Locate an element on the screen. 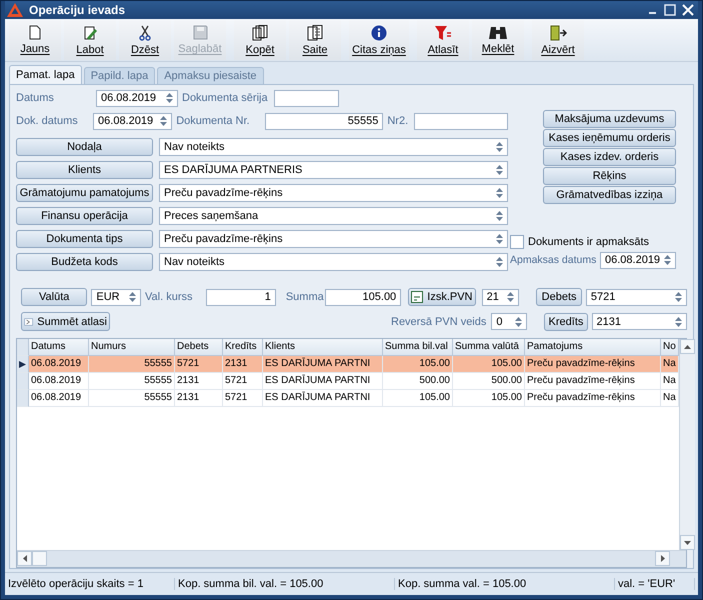  table-cell: ES DARĪJUMA PARTNI is located at coordinates (323, 364).